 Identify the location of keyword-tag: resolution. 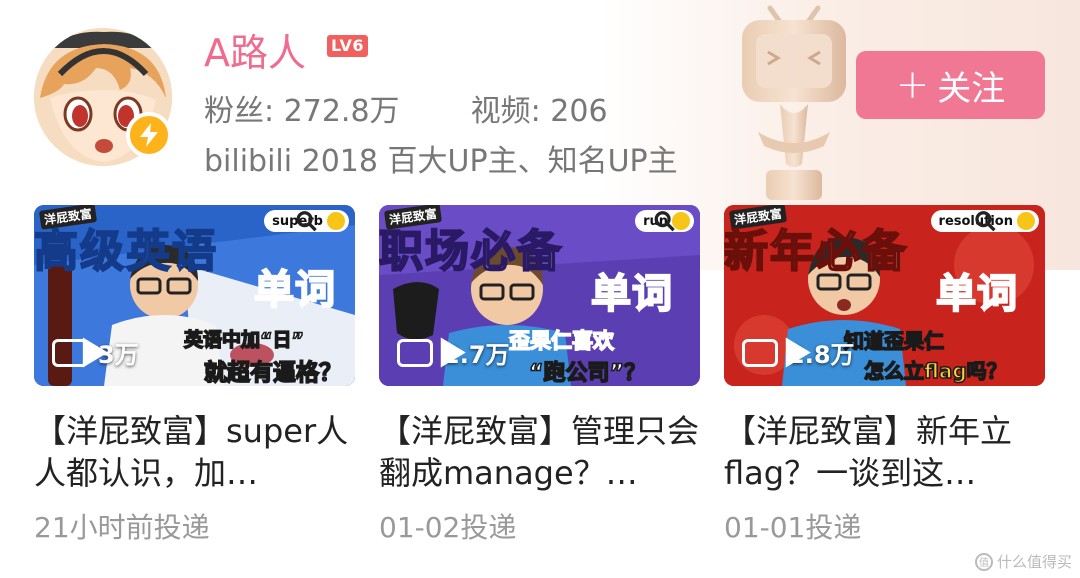
(984, 221).